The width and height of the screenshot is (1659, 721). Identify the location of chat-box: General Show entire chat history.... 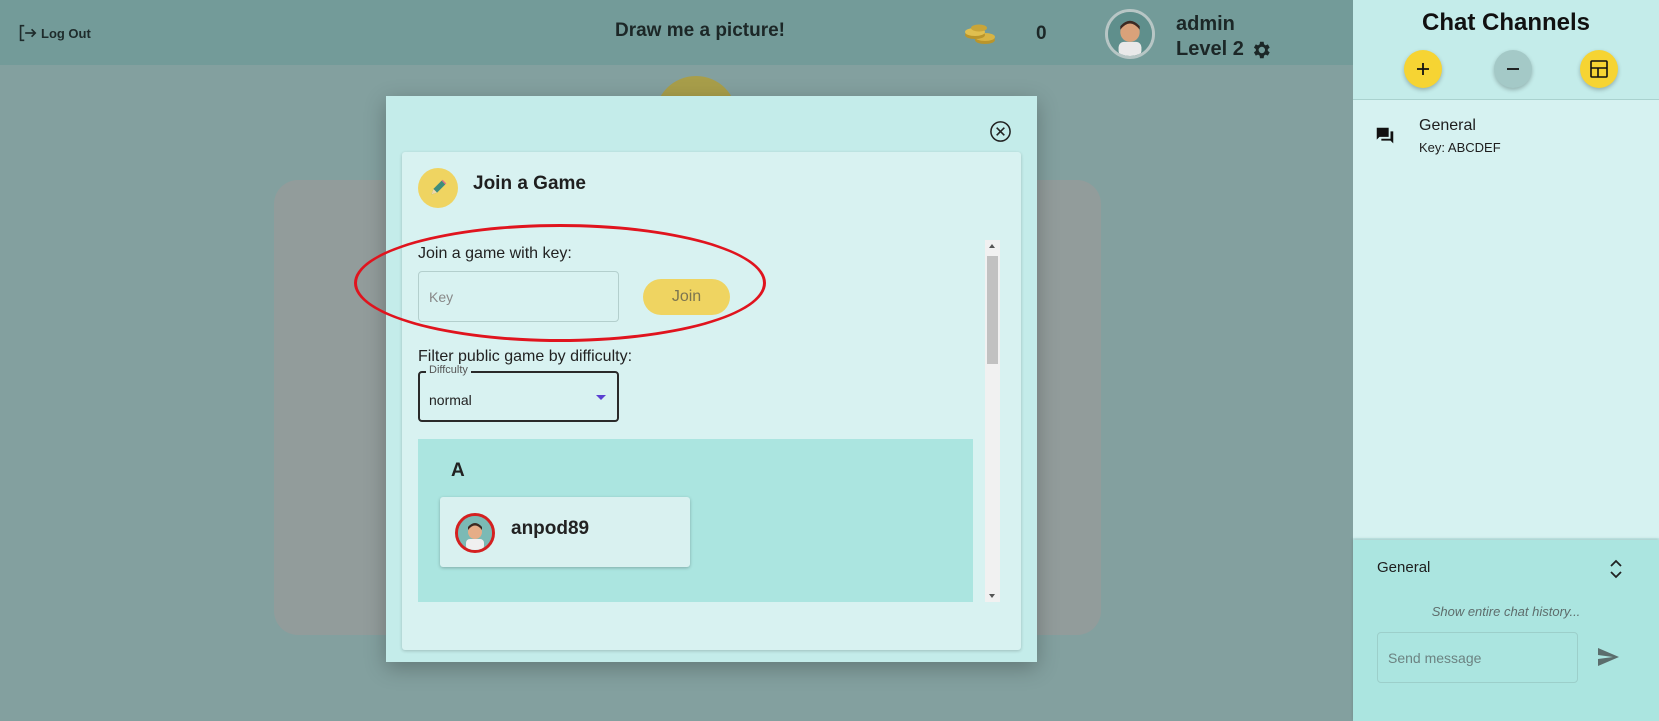
(1506, 630).